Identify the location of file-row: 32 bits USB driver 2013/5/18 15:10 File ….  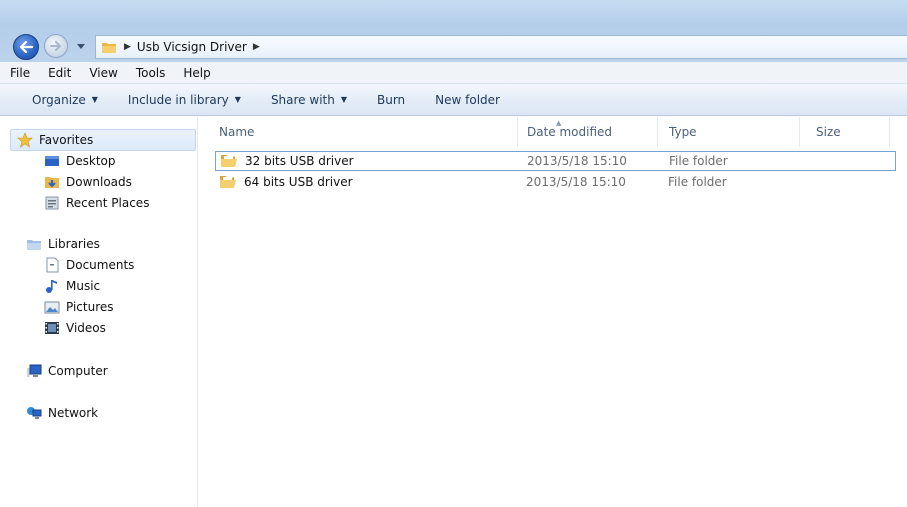
(555, 161).